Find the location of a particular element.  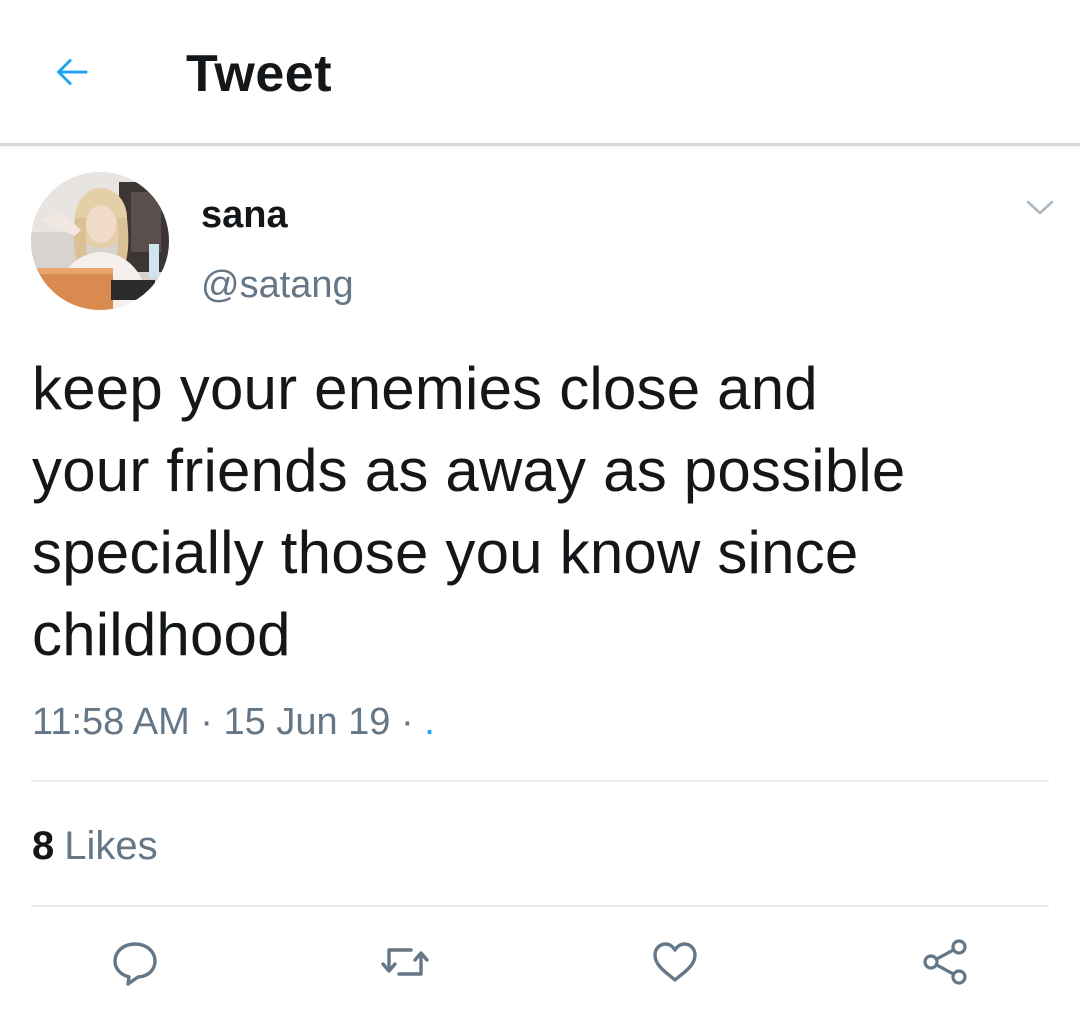

back-button is located at coordinates (72, 74).